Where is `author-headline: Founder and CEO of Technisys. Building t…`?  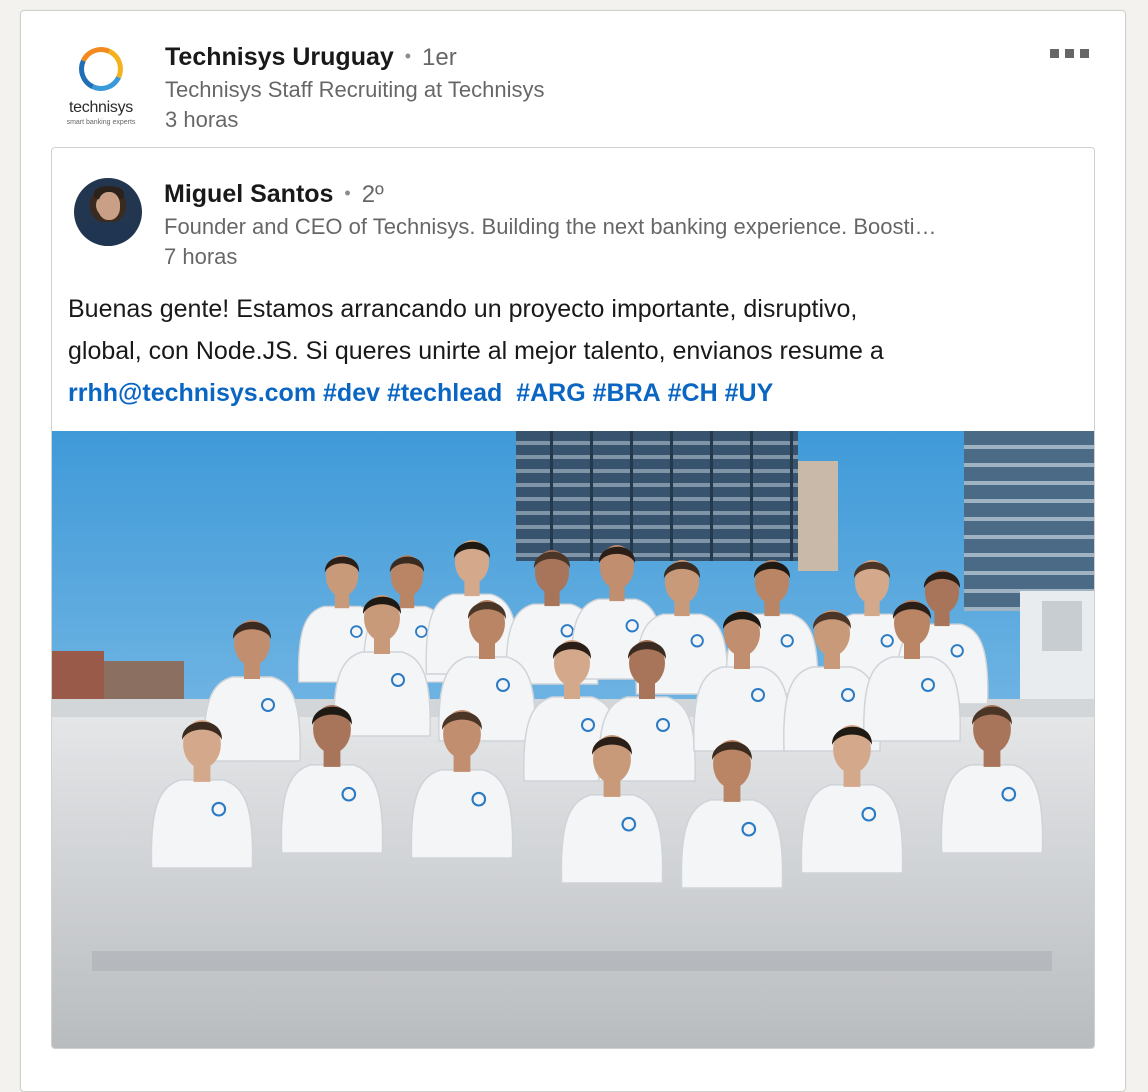 author-headline: Founder and CEO of Technisys. Building t… is located at coordinates (550, 226).